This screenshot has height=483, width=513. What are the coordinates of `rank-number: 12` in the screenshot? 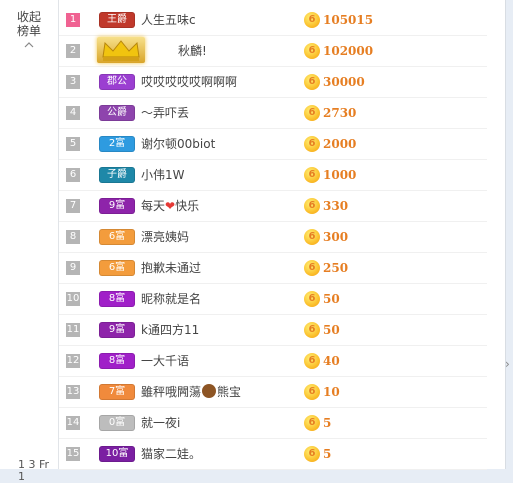 It's located at (73, 361).